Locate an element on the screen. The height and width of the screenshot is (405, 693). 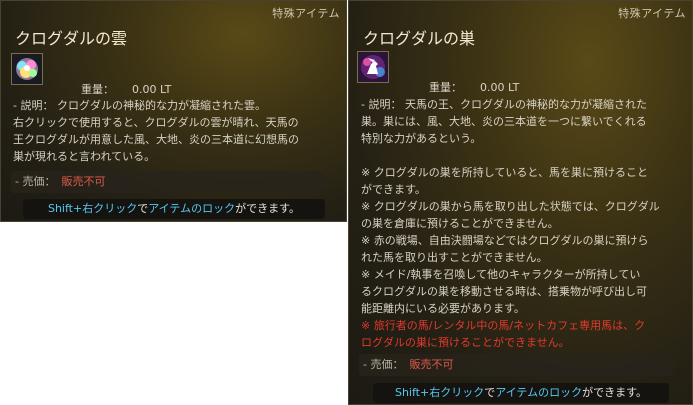
note-line: の巣を倉庫に預けることができません。 is located at coordinates (460, 223).